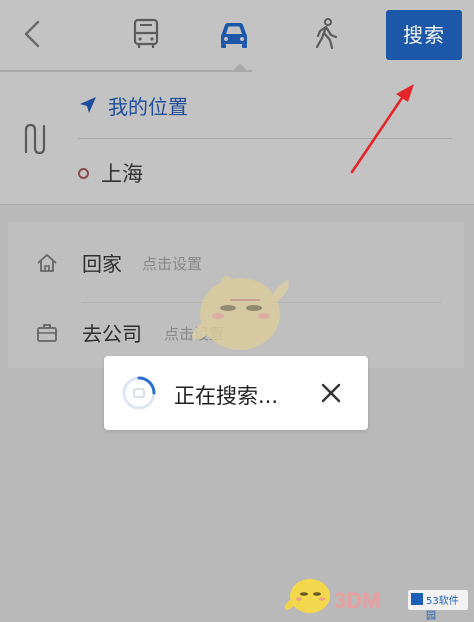 This screenshot has height=622, width=474. What do you see at coordinates (148, 106) in the screenshot?
I see `origin-text: 我的位置` at bounding box center [148, 106].